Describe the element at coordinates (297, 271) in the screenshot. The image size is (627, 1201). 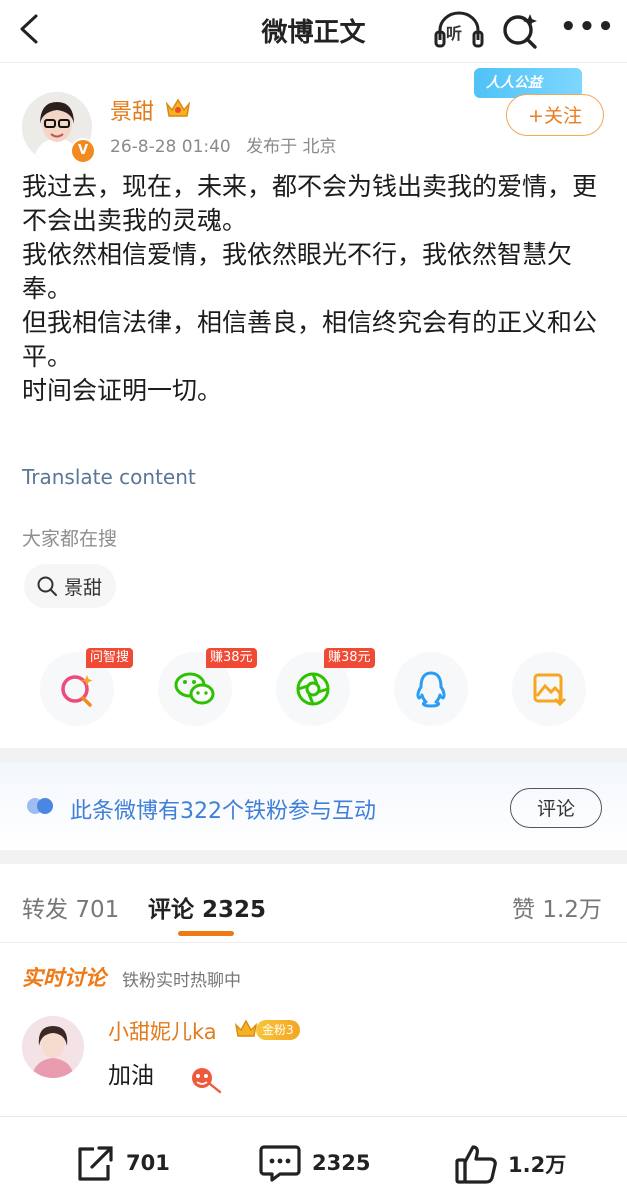
I see `post-paragraph: 我依然相信爱情，我依然眼光不行，我依然智慧欠奉。` at that location.